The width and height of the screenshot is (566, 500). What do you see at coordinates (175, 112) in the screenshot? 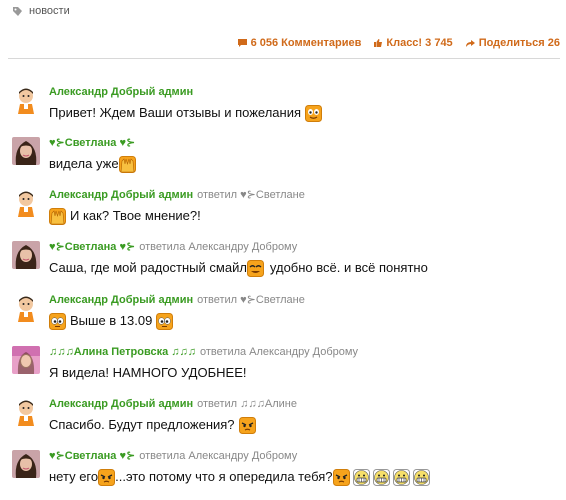
I see `comment-text-part: Привет! Ждем Ваши отзывы и пожелания` at bounding box center [175, 112].